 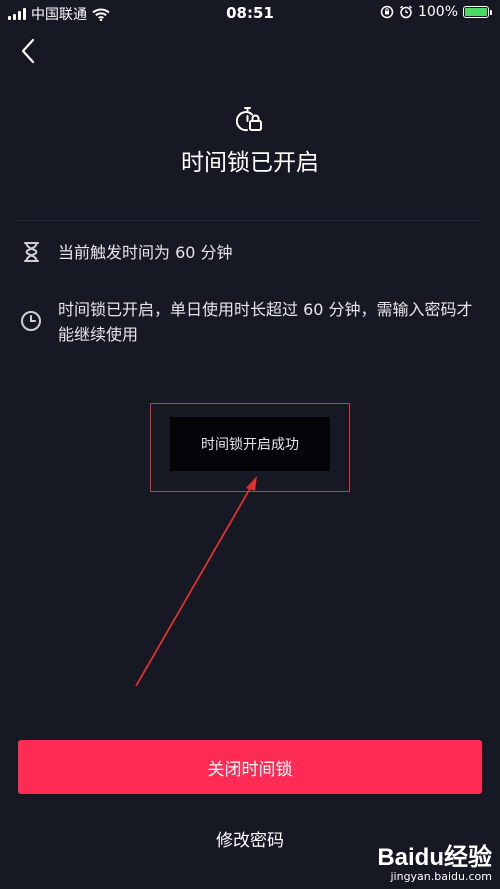 What do you see at coordinates (250, 13) in the screenshot?
I see `status-bar: 中国联通 08:51 100%` at bounding box center [250, 13].